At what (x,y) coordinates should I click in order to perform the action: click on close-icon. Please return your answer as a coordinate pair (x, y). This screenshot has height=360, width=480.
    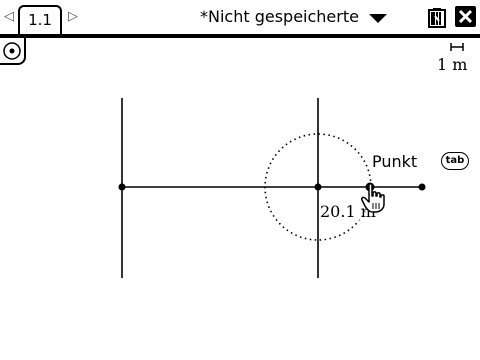
    Looking at the image, I should click on (465, 16).